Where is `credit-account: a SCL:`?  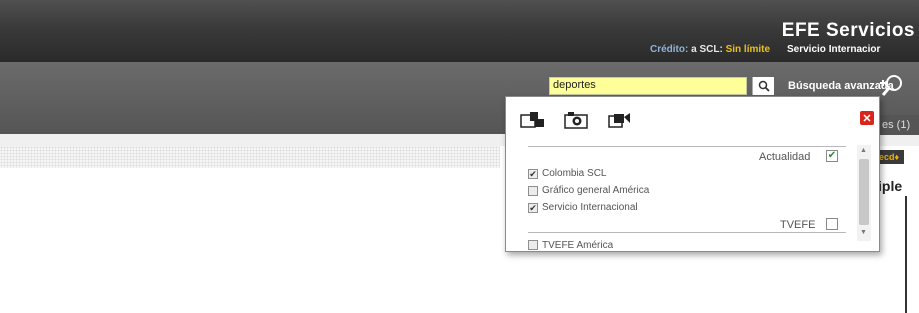
credit-account: a SCL: is located at coordinates (707, 49).